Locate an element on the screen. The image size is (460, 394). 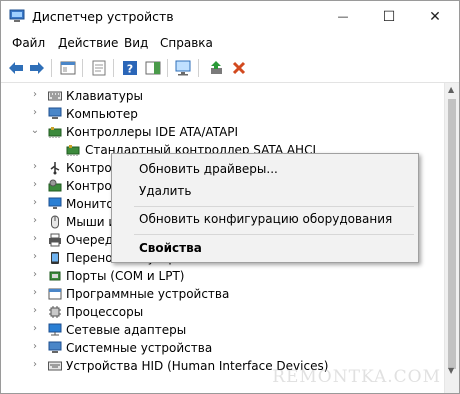
minimize-icon: — is located at coordinates (343, 16).